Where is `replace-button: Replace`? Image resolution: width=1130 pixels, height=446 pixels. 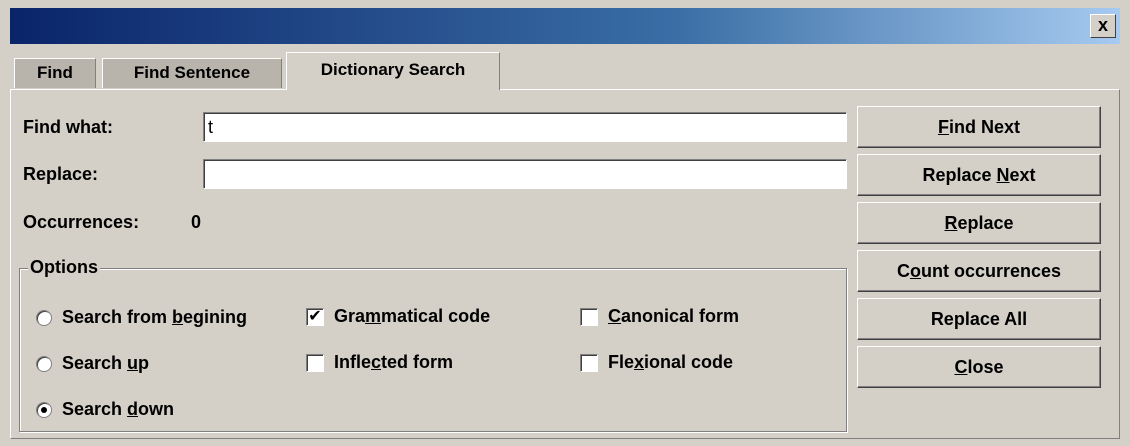 replace-button: Replace is located at coordinates (979, 223).